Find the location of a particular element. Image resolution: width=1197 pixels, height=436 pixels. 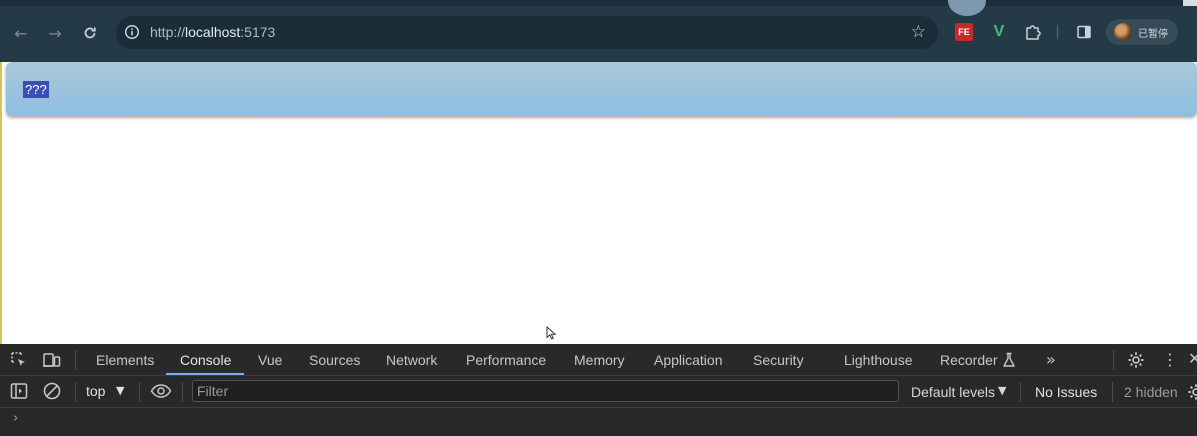

live-expression-eye-icon is located at coordinates (161, 391).